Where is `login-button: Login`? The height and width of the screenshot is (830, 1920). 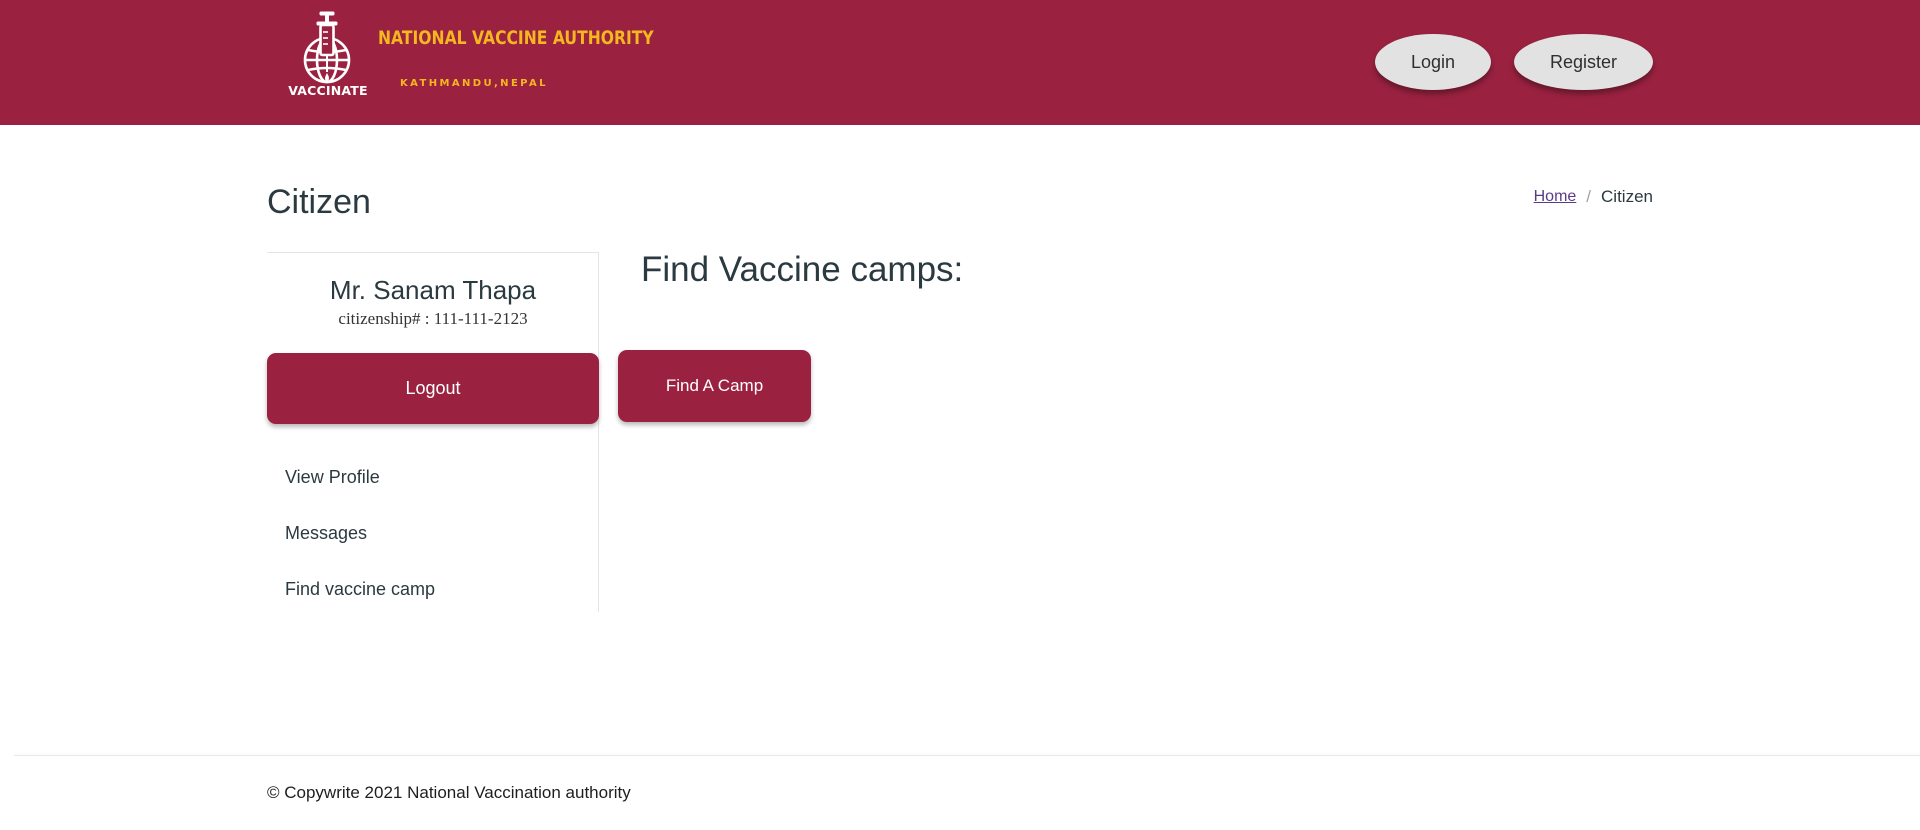
login-button: Login is located at coordinates (1433, 62).